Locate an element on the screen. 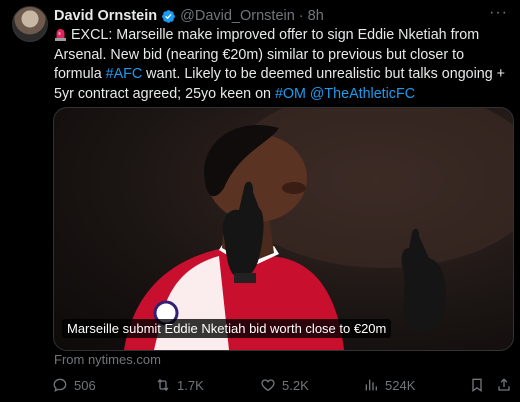 The image size is (520, 402). share-icon is located at coordinates (504, 384).